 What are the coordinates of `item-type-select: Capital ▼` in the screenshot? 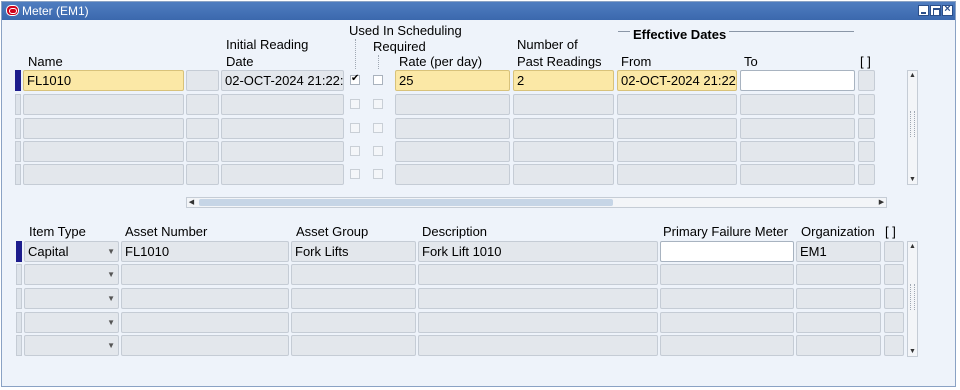 It's located at (71, 251).